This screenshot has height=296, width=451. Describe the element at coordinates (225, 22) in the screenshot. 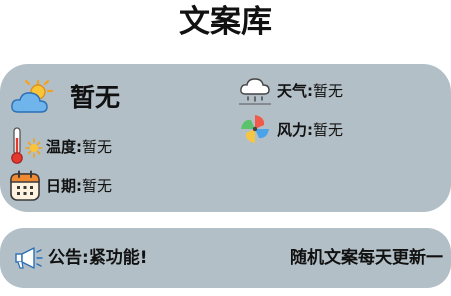

I see `page-title: 文案库` at that location.